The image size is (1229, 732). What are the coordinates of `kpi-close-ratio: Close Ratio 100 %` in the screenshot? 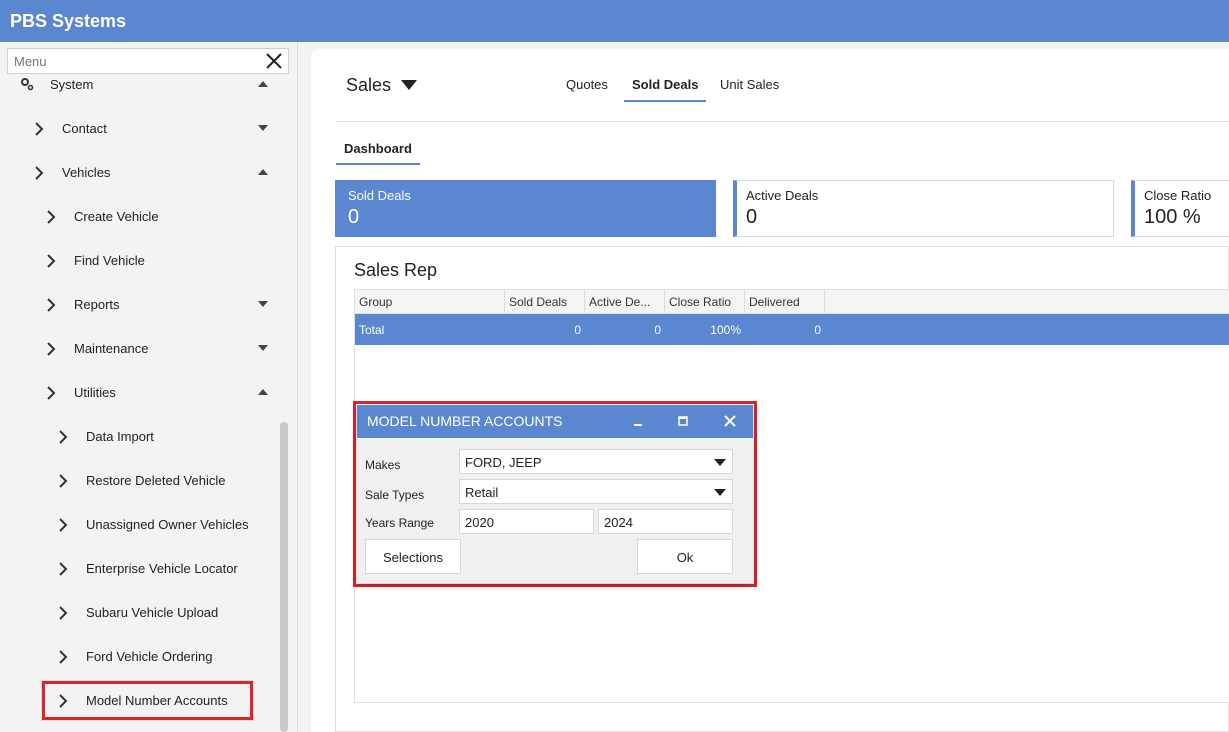 It's located at (1180, 208).